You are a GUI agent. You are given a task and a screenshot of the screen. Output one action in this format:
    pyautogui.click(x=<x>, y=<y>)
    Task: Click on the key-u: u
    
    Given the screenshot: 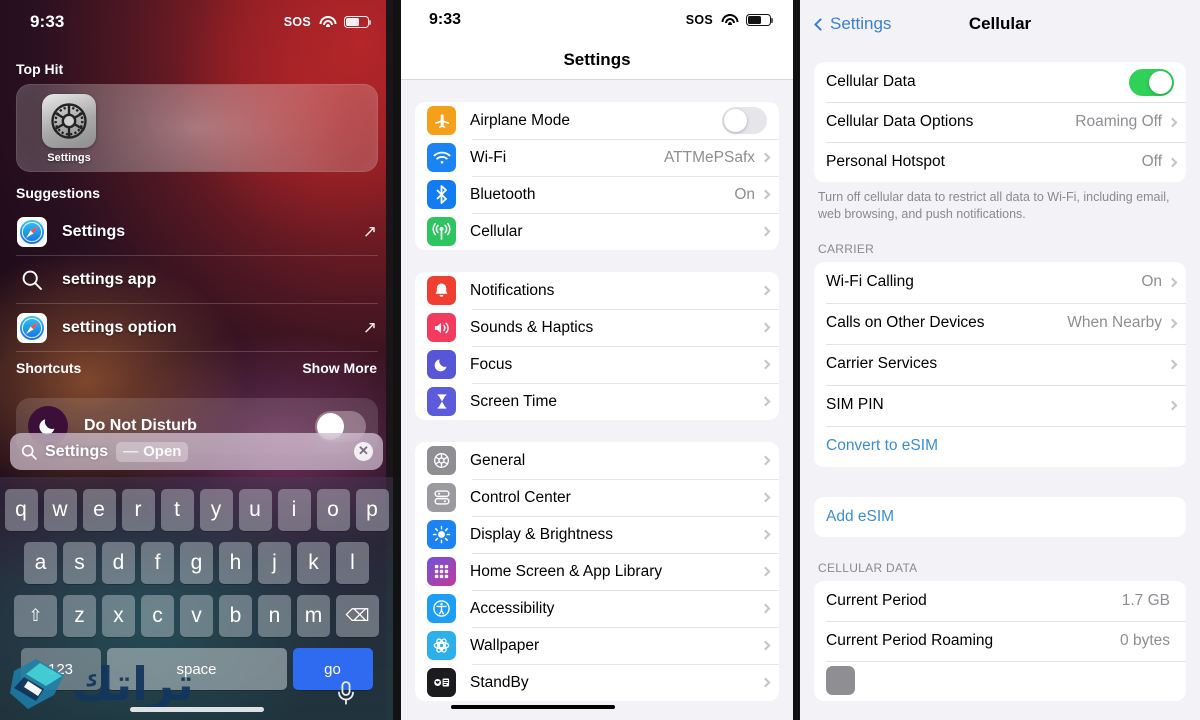 What is the action you would take?
    pyautogui.click(x=255, y=510)
    